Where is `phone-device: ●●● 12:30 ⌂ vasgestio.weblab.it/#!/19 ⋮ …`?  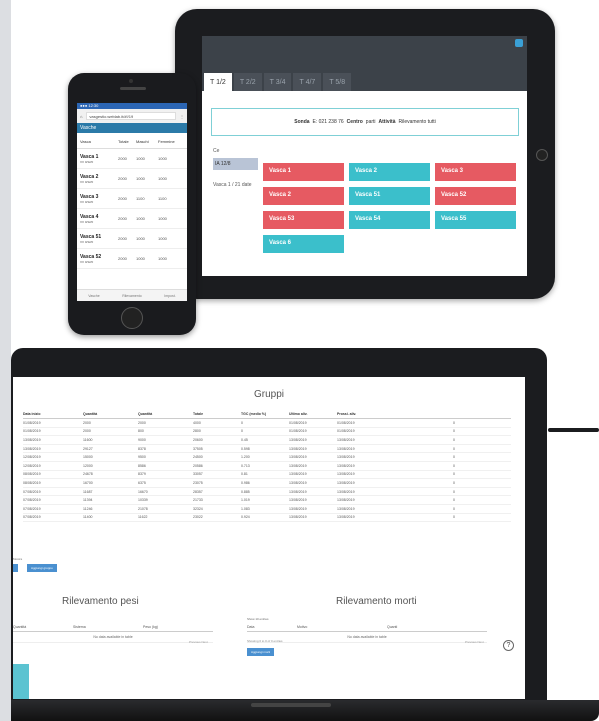
phone-device: ●●● 12:30 ⌂ vasgestio.weblab.it/#!/19 ⋮ … is located at coordinates (132, 204).